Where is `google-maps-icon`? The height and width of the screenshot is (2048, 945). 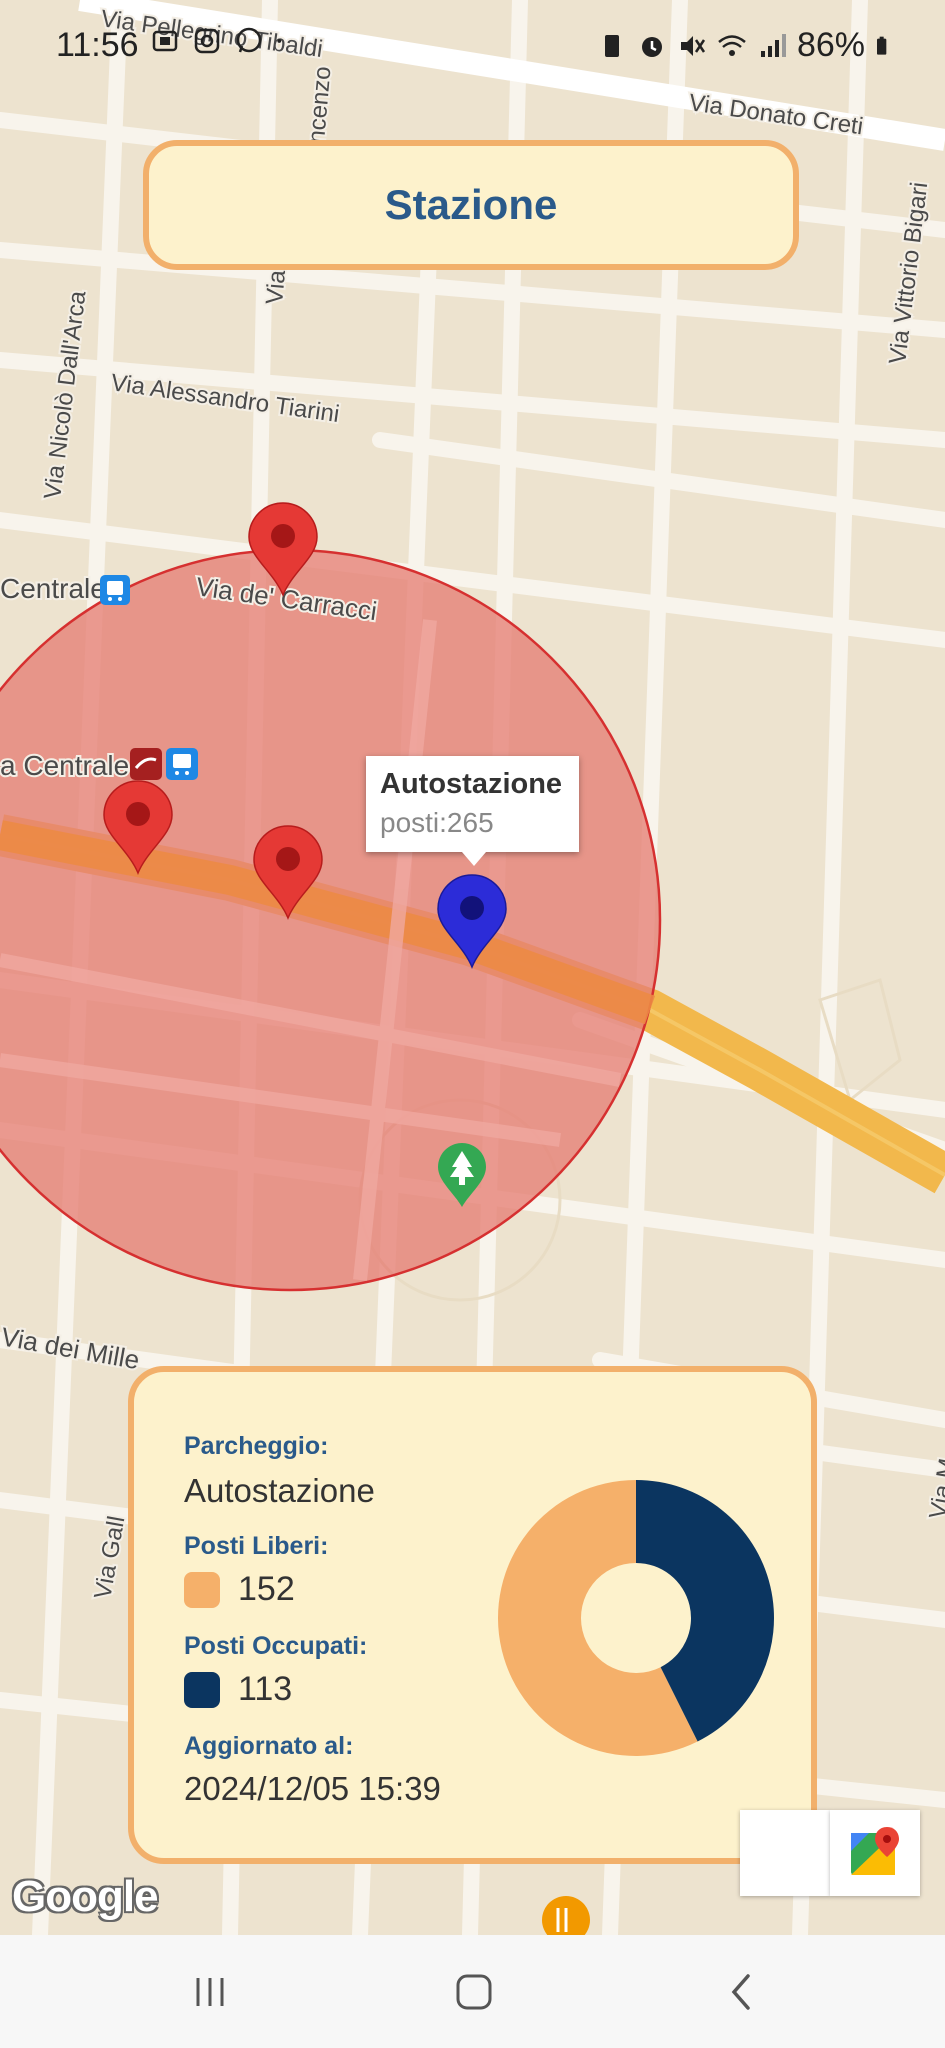 google-maps-icon is located at coordinates (875, 1851).